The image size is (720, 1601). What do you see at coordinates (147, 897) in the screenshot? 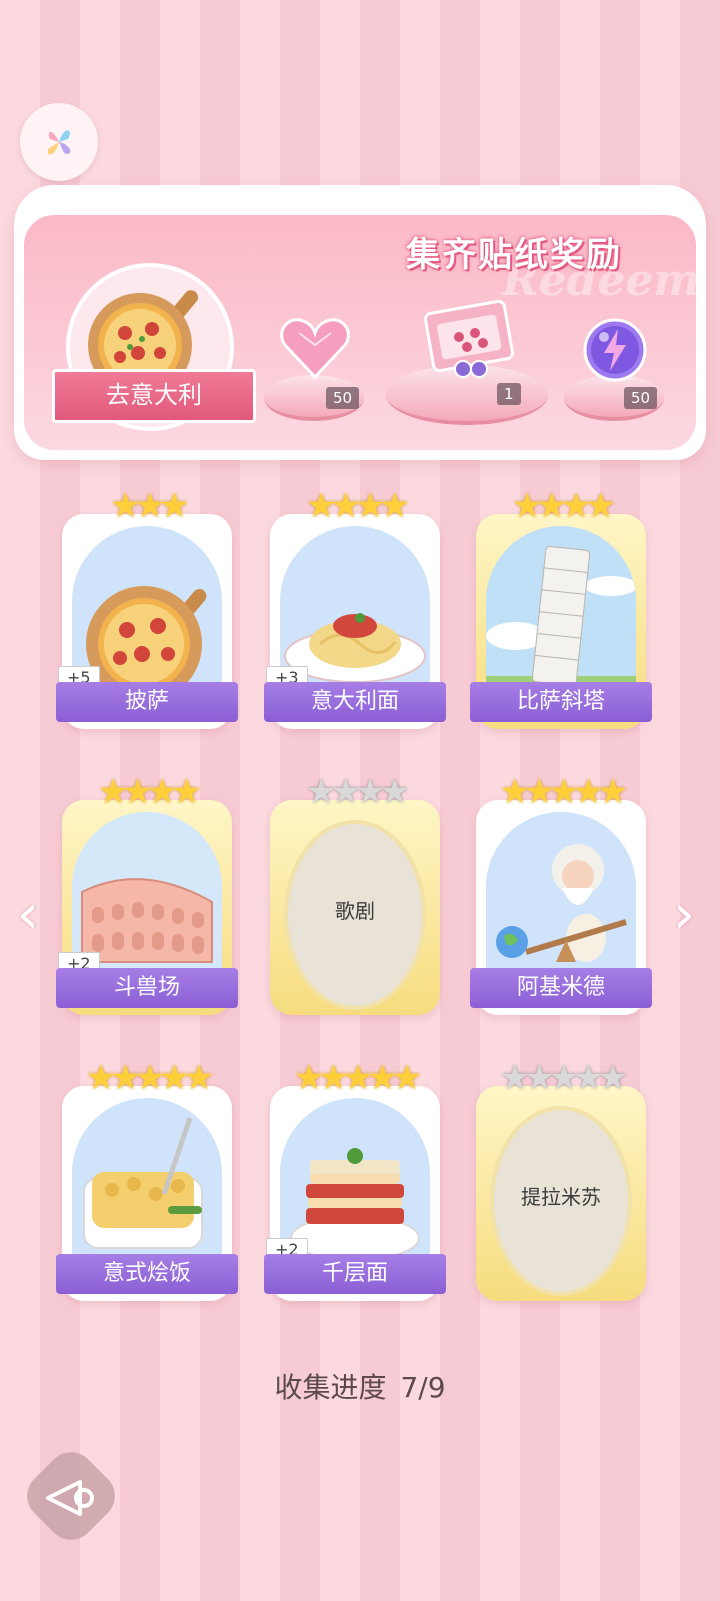
I see `sticker-card-colosseum: ★★★★ +2 斗兽场` at bounding box center [147, 897].